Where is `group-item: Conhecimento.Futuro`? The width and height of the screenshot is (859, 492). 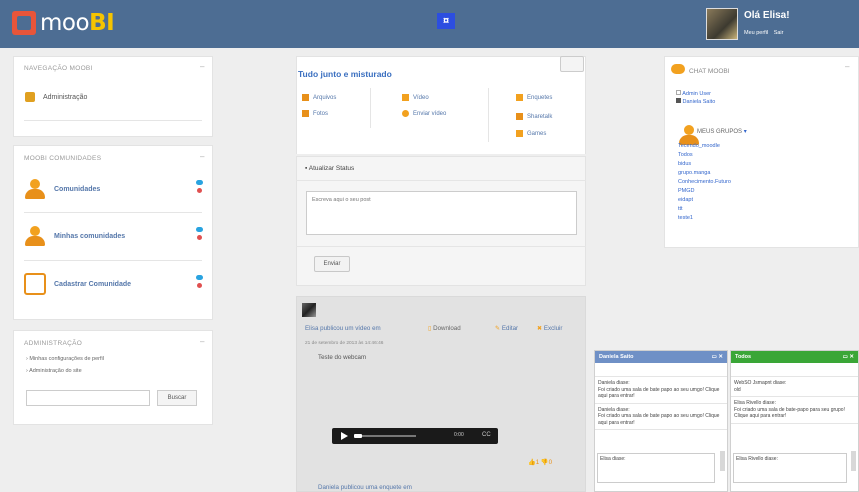
group-item: Conhecimento.Futuro is located at coordinates (704, 182).